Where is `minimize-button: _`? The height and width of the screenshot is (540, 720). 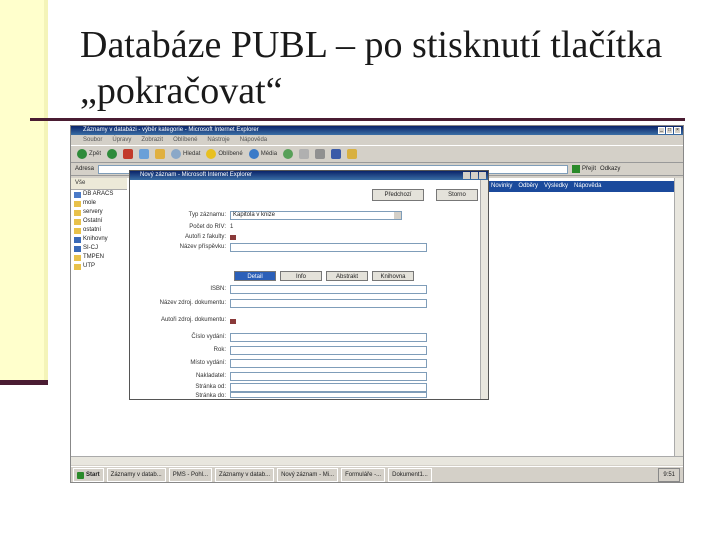
minimize-button: _ is located at coordinates (661, 130).